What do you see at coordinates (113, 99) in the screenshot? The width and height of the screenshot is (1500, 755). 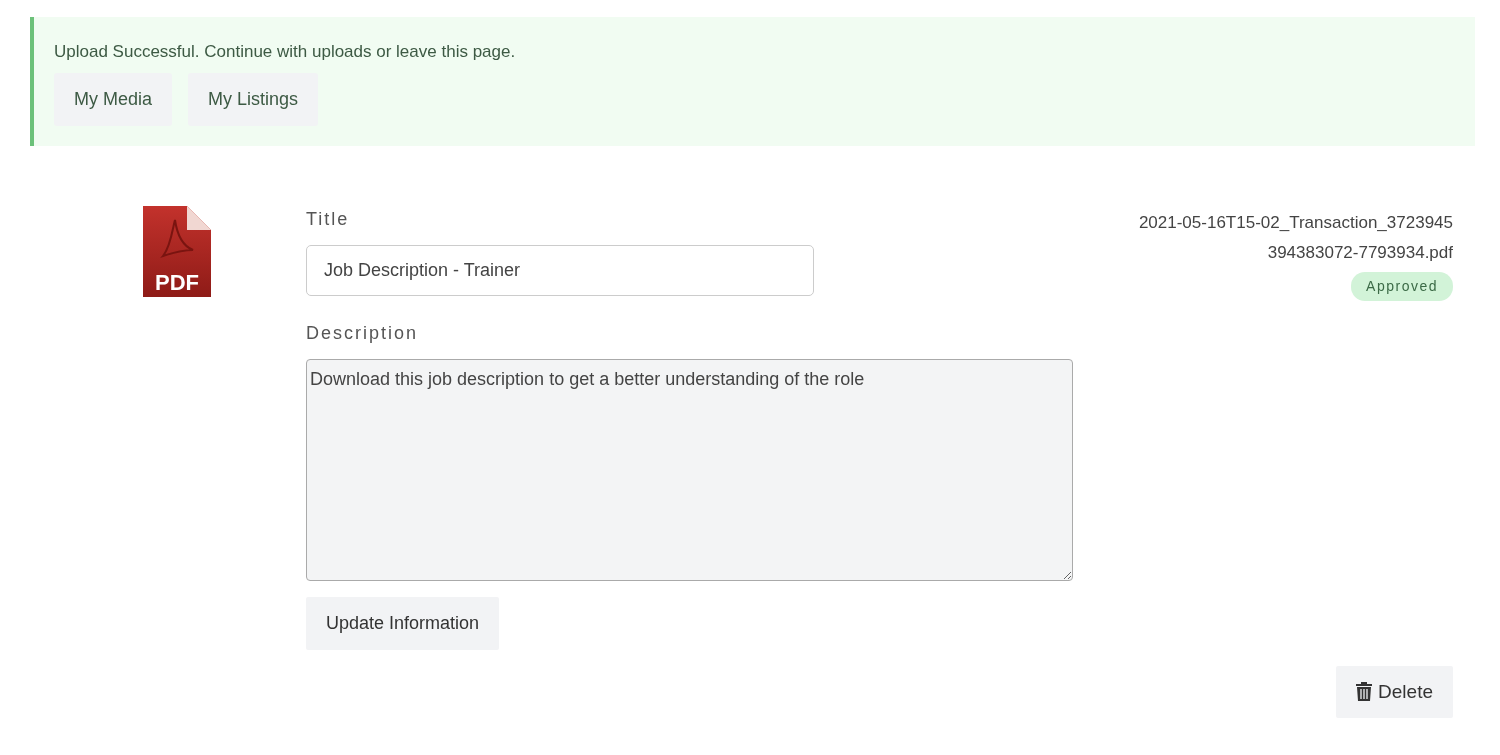 I see `alert-link-button: My Media` at bounding box center [113, 99].